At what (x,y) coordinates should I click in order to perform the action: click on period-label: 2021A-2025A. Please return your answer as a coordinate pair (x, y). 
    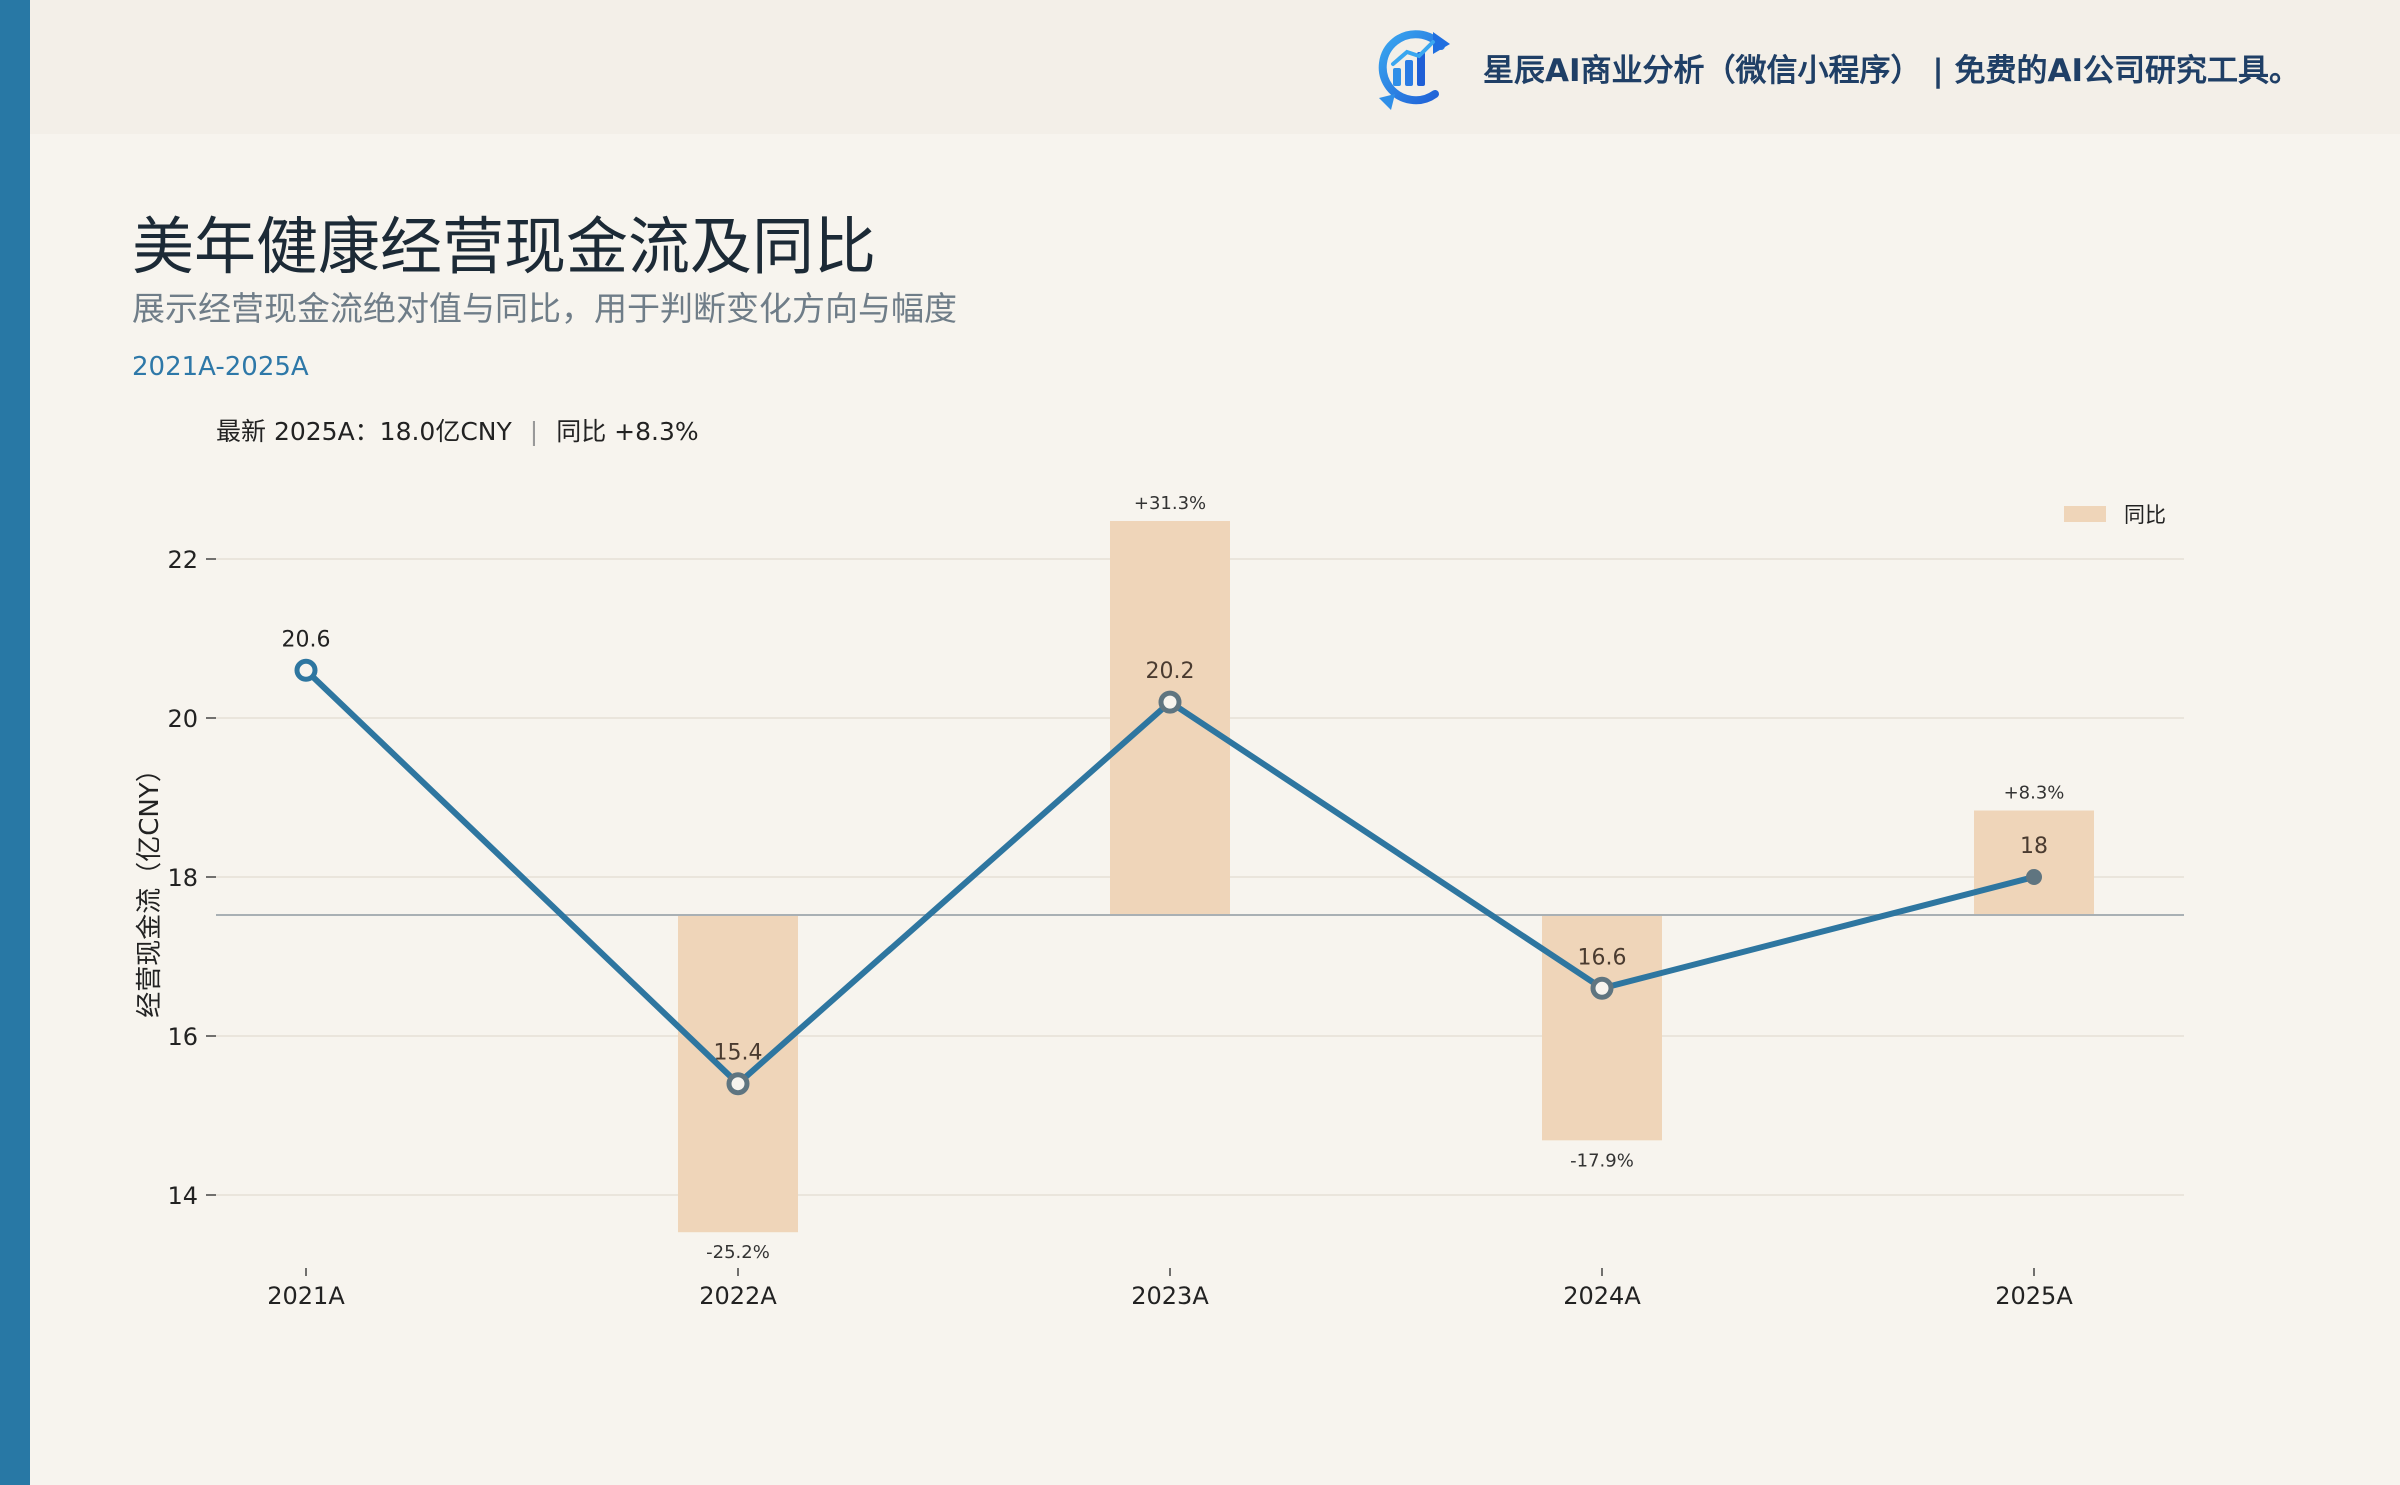
    Looking at the image, I should click on (220, 367).